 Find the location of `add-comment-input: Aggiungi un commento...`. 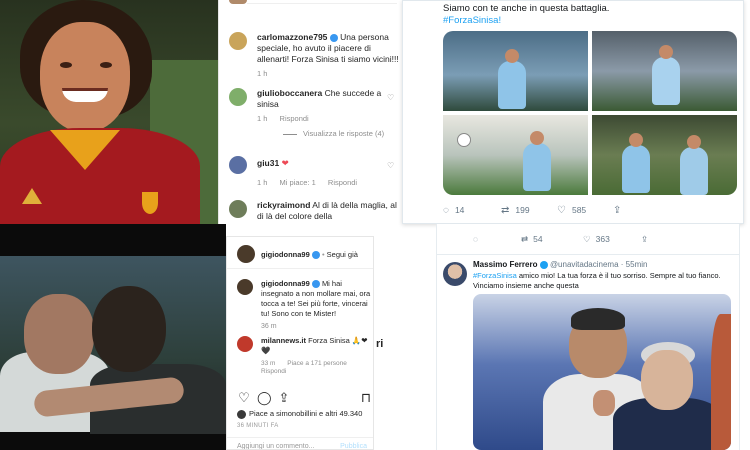

add-comment-input: Aggiungi un commento... is located at coordinates (275, 446).